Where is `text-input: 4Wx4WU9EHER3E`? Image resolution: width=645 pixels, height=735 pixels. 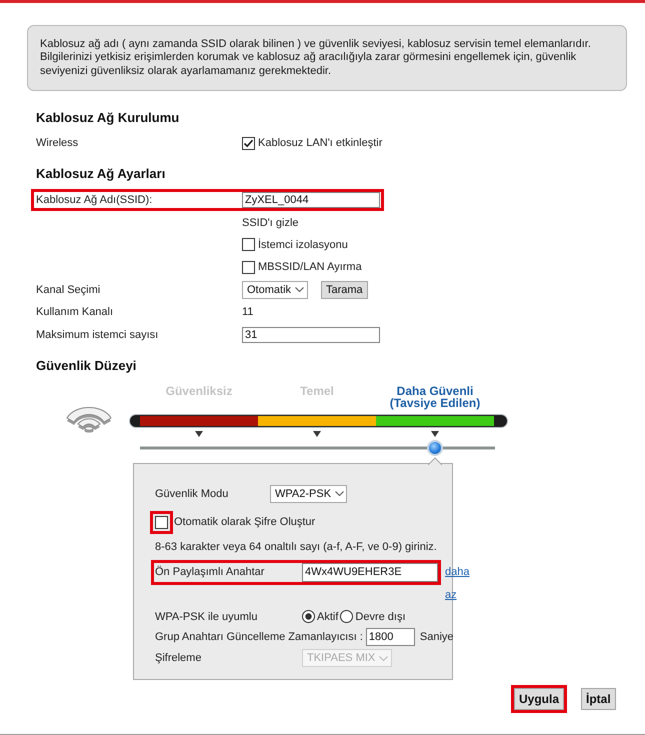
text-input: 4Wx4WU9EHER3E is located at coordinates (370, 572).